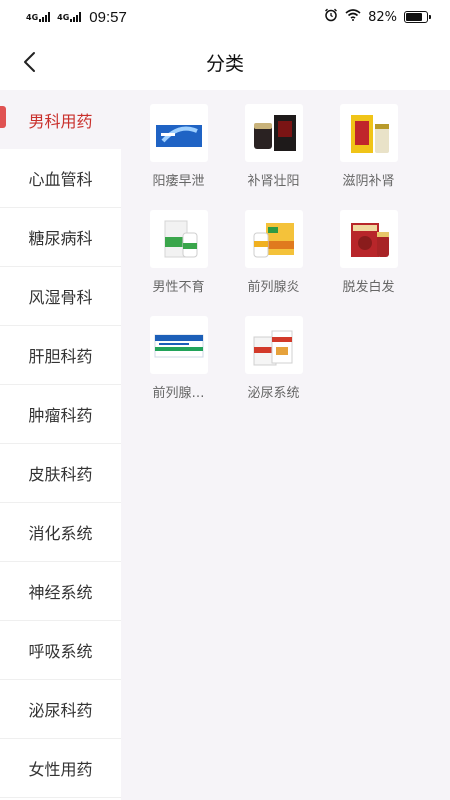 Image resolution: width=450 pixels, height=800 pixels. I want to click on subcategory-label: 前列腺炎, so click(273, 287).